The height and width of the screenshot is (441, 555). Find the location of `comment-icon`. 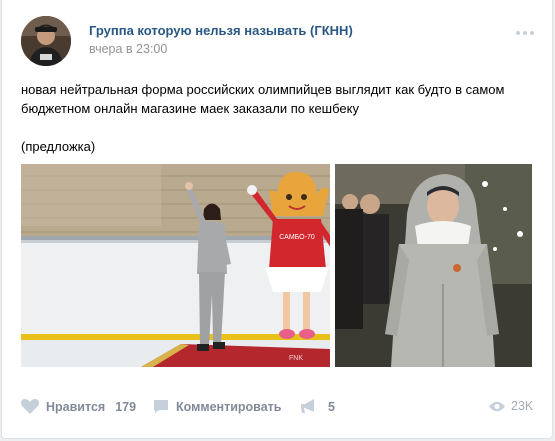

comment-icon is located at coordinates (161, 406).